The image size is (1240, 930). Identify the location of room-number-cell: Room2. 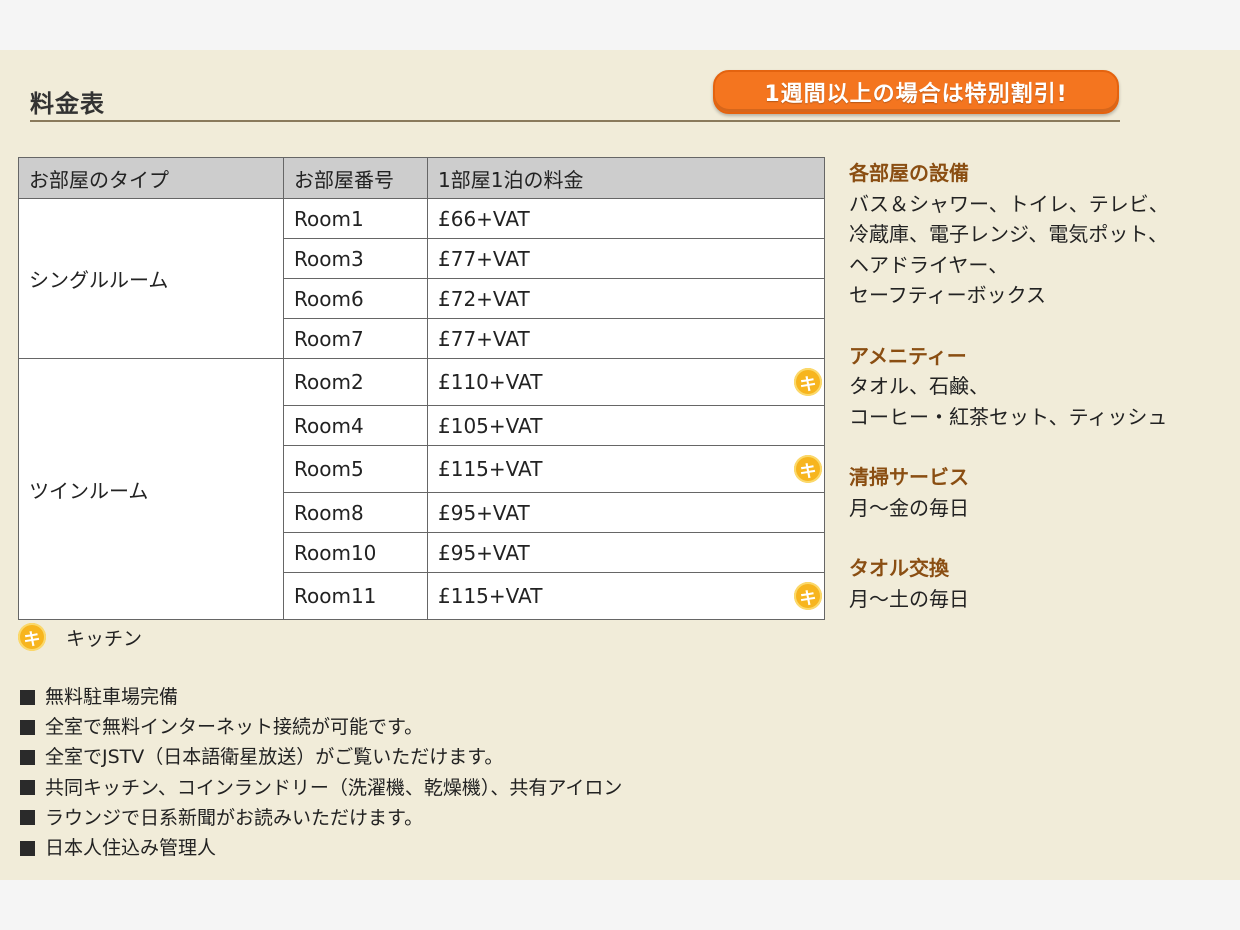
(355, 382).